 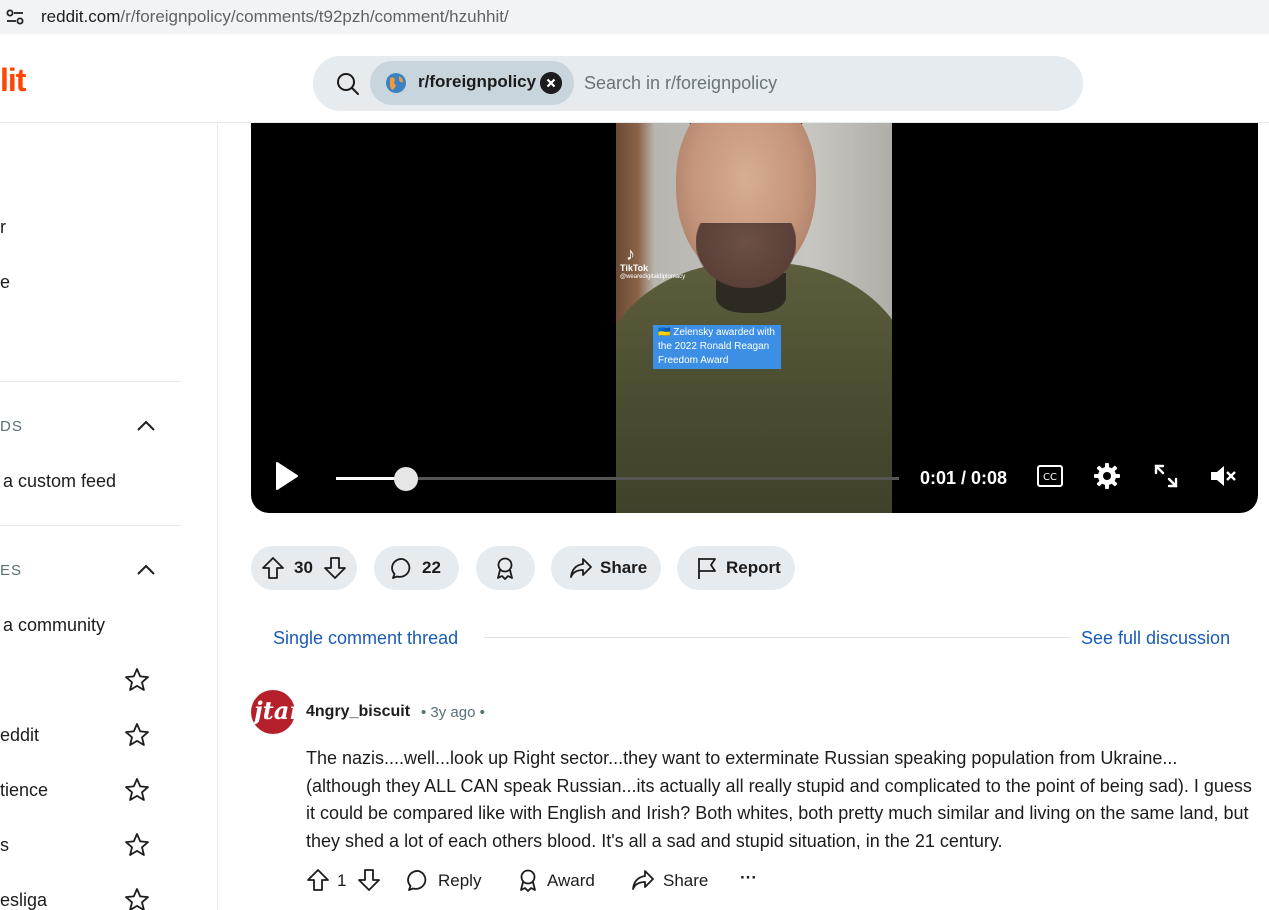 What do you see at coordinates (460, 880) in the screenshot?
I see `reply-label: Reply` at bounding box center [460, 880].